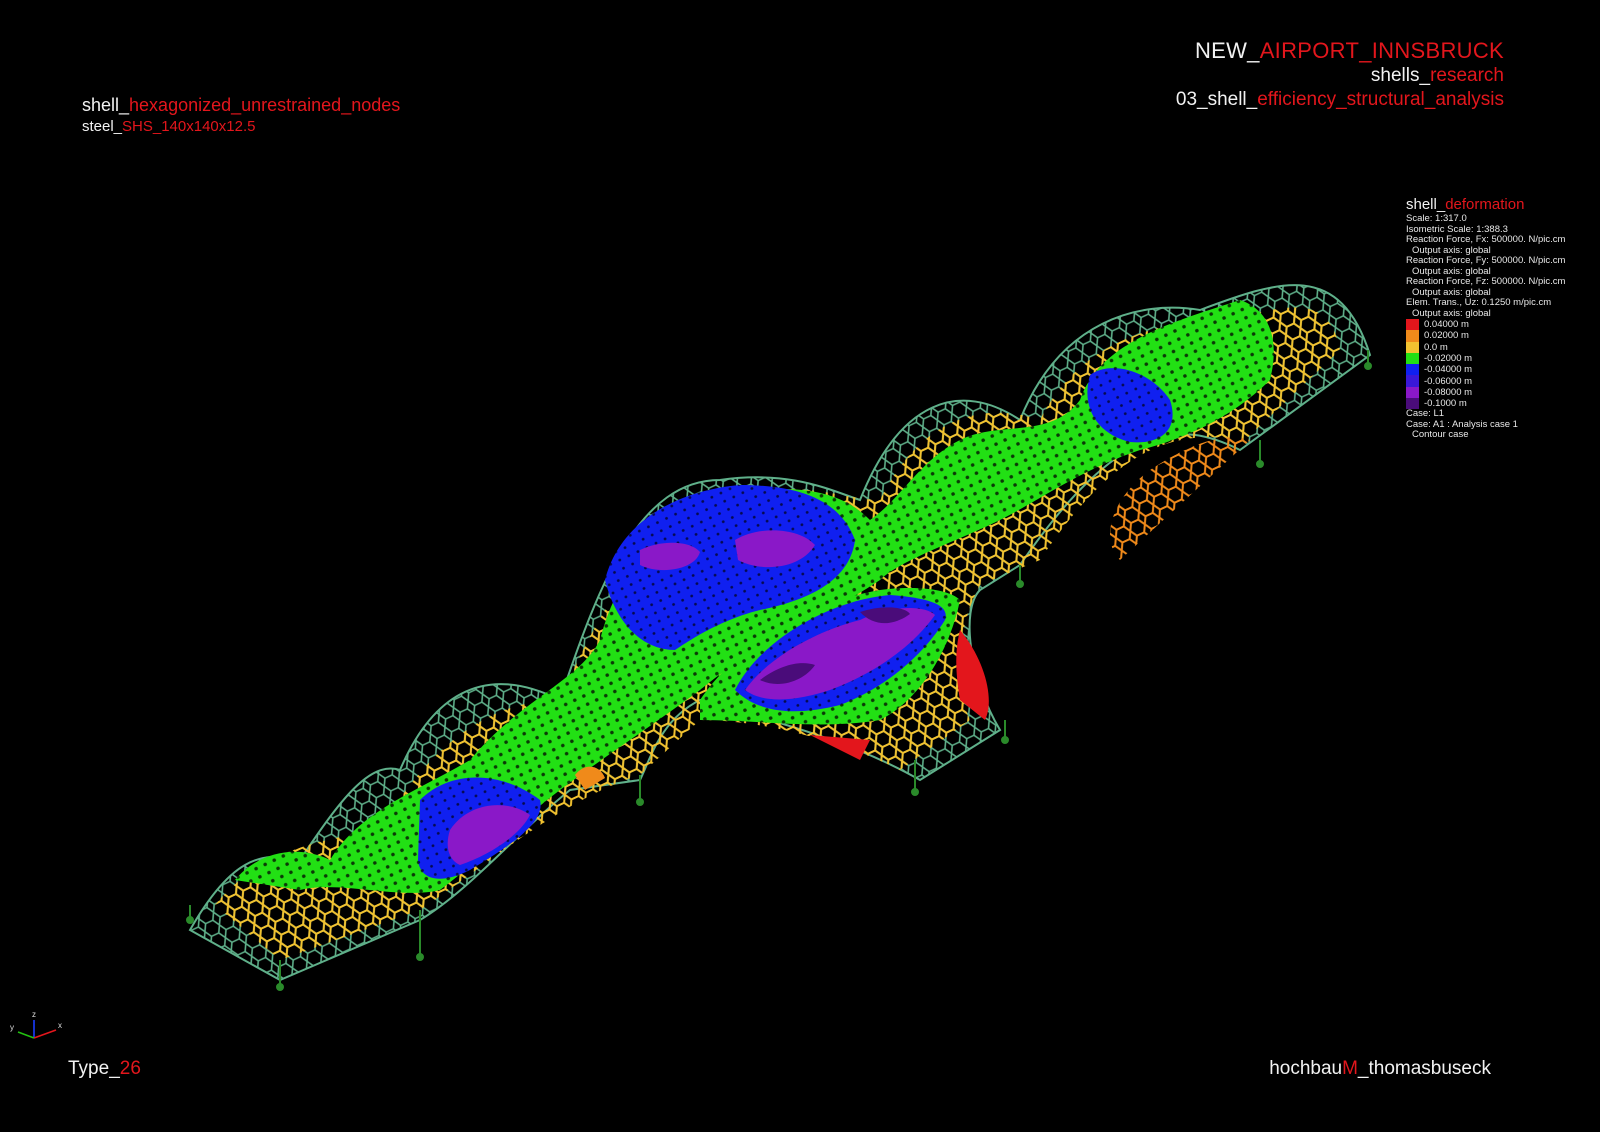 Image resolution: width=1600 pixels, height=1132 pixels. Describe the element at coordinates (60, 1025) in the screenshot. I see `axis-x-label: x` at that location.